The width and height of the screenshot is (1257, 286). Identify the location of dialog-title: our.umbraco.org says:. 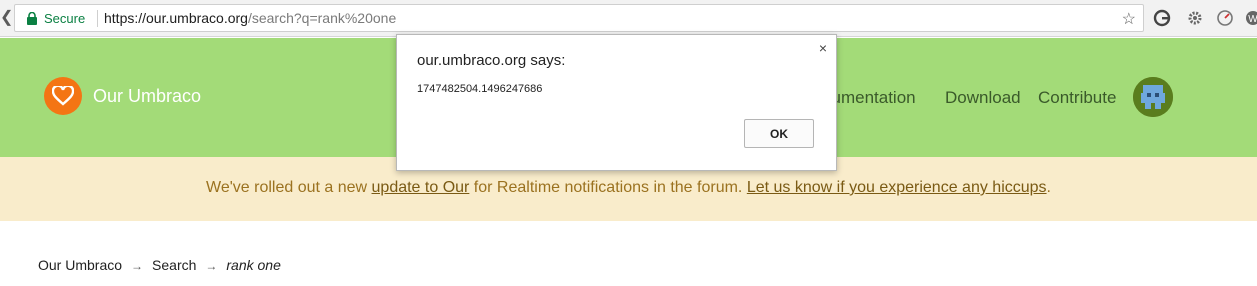
(491, 60).